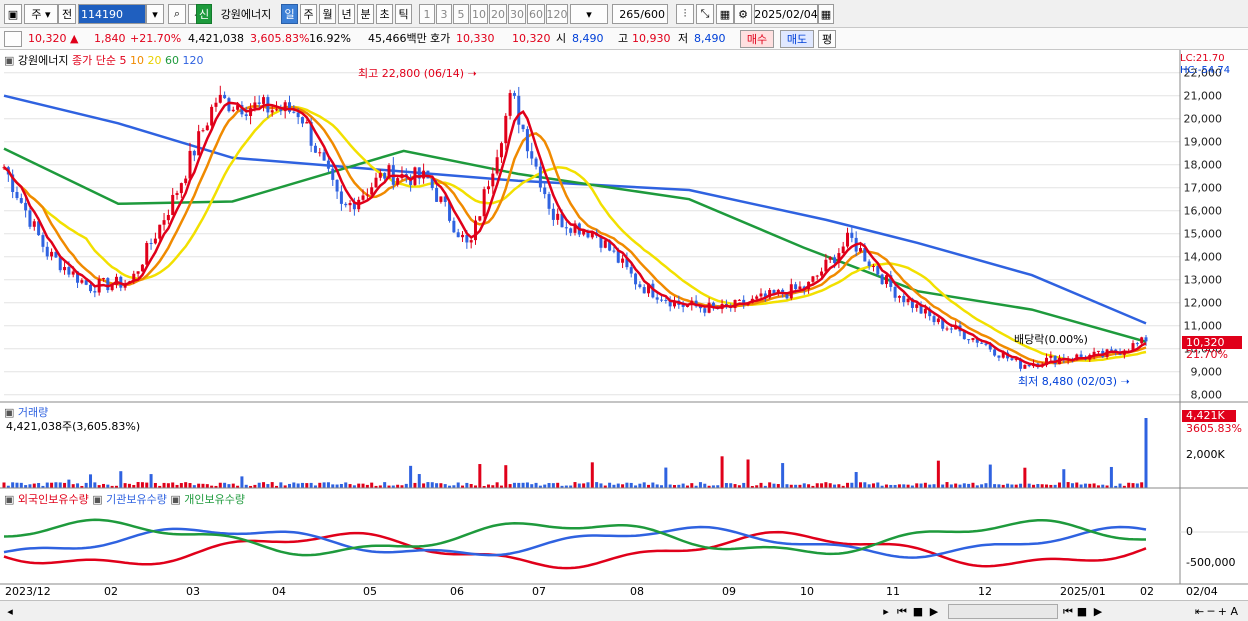 This screenshot has width=1248, height=621. What do you see at coordinates (1203, 234) in the screenshot?
I see `y-tick-label: 15,000` at bounding box center [1203, 234].